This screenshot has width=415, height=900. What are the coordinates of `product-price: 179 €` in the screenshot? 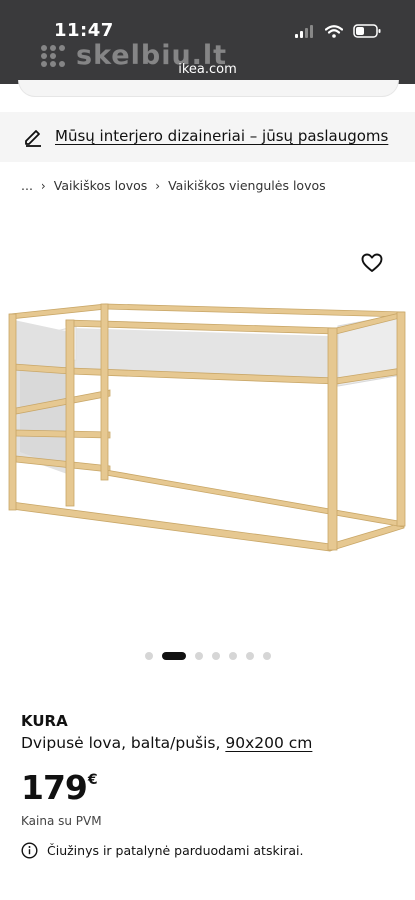 It's located at (59, 787).